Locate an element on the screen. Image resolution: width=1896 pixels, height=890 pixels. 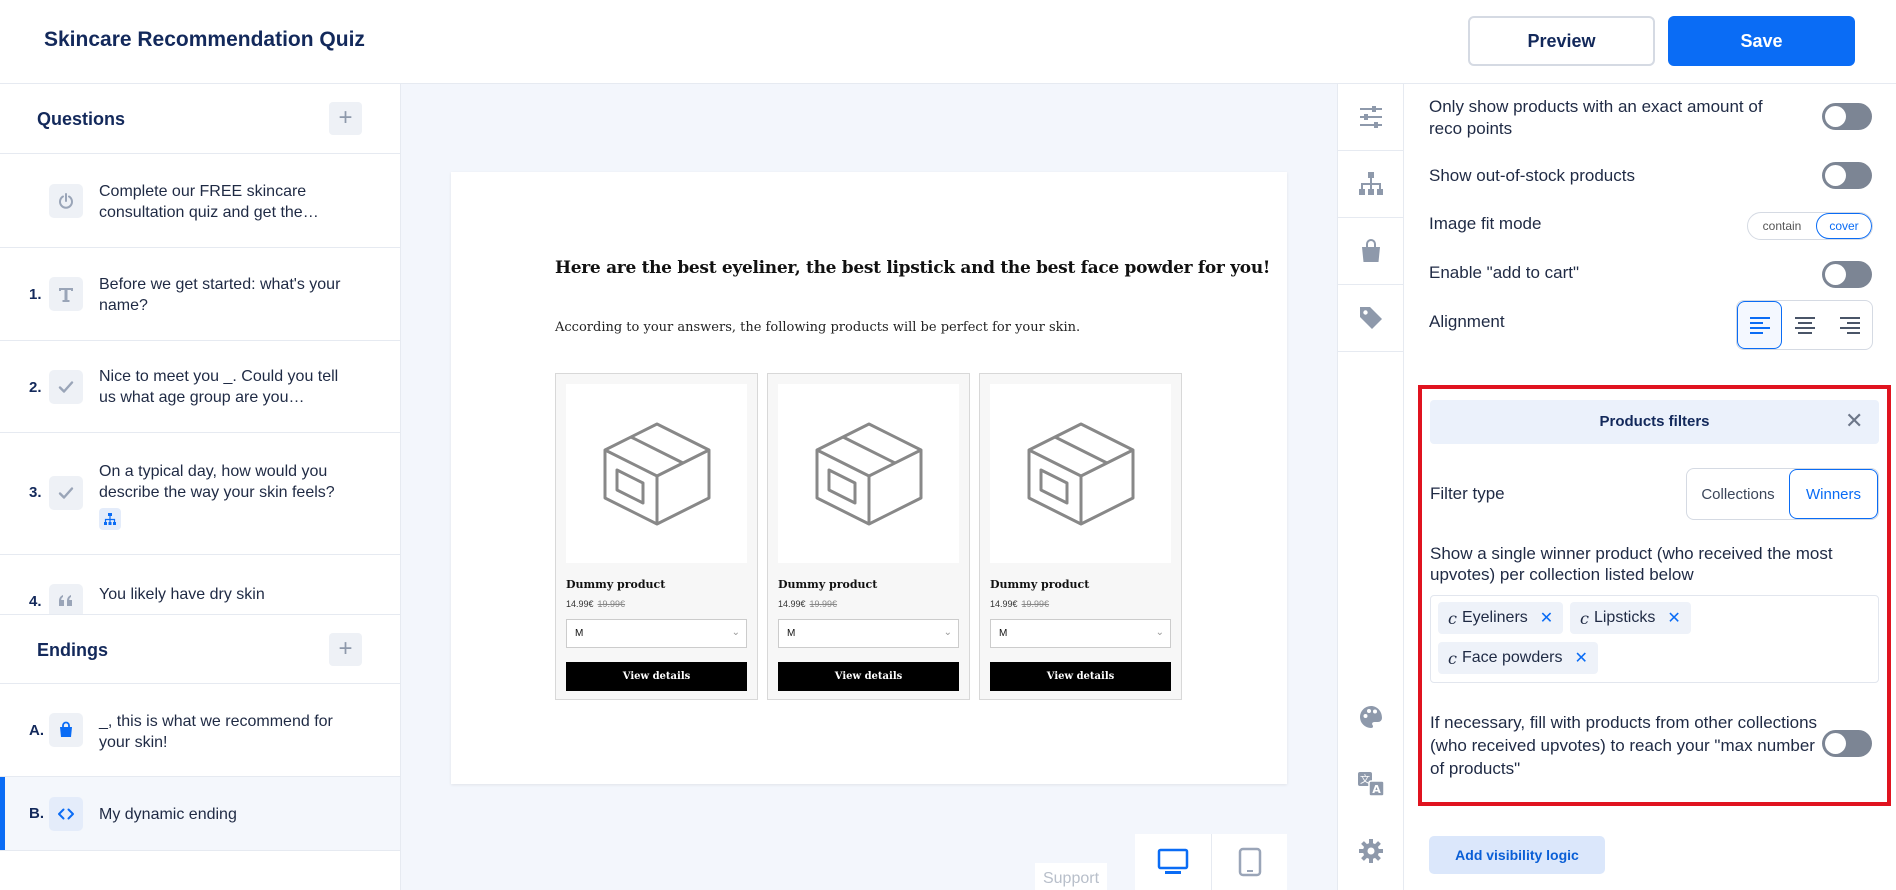
rail-theme is located at coordinates (1371, 716).